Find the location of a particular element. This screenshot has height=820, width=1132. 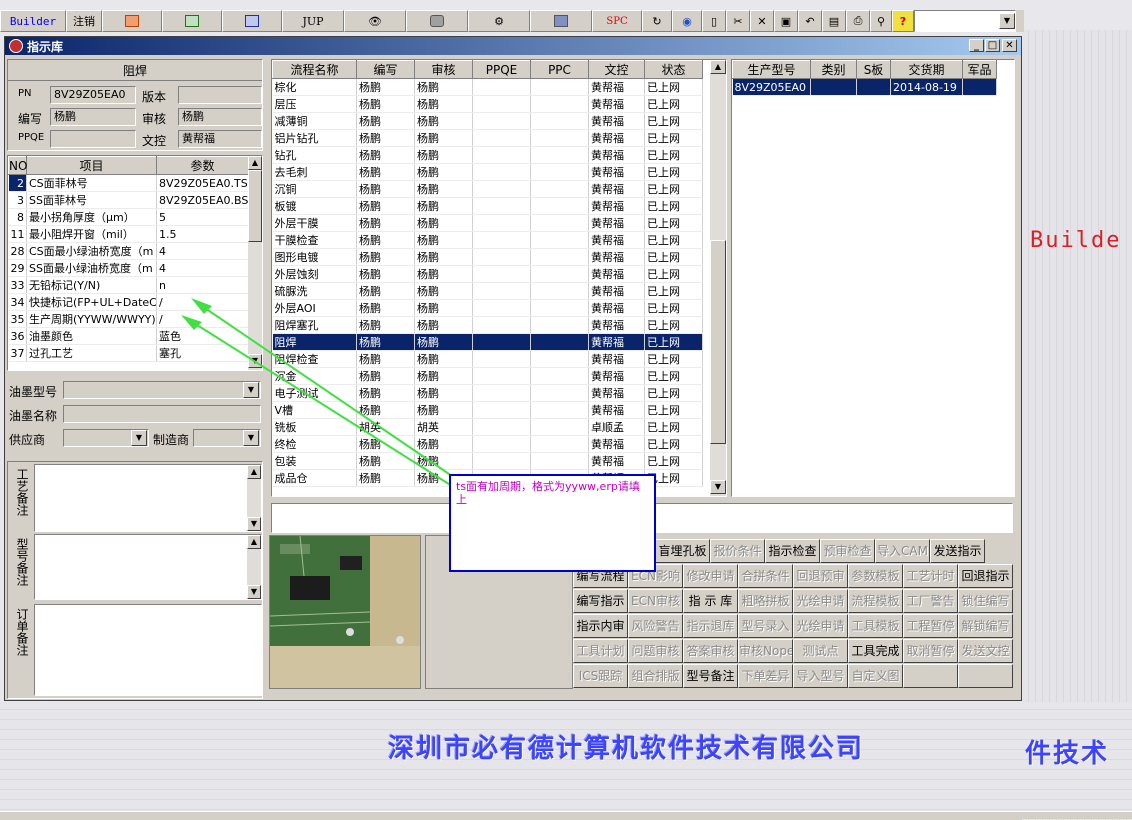

param-value: 塞孔 is located at coordinates (202, 353).